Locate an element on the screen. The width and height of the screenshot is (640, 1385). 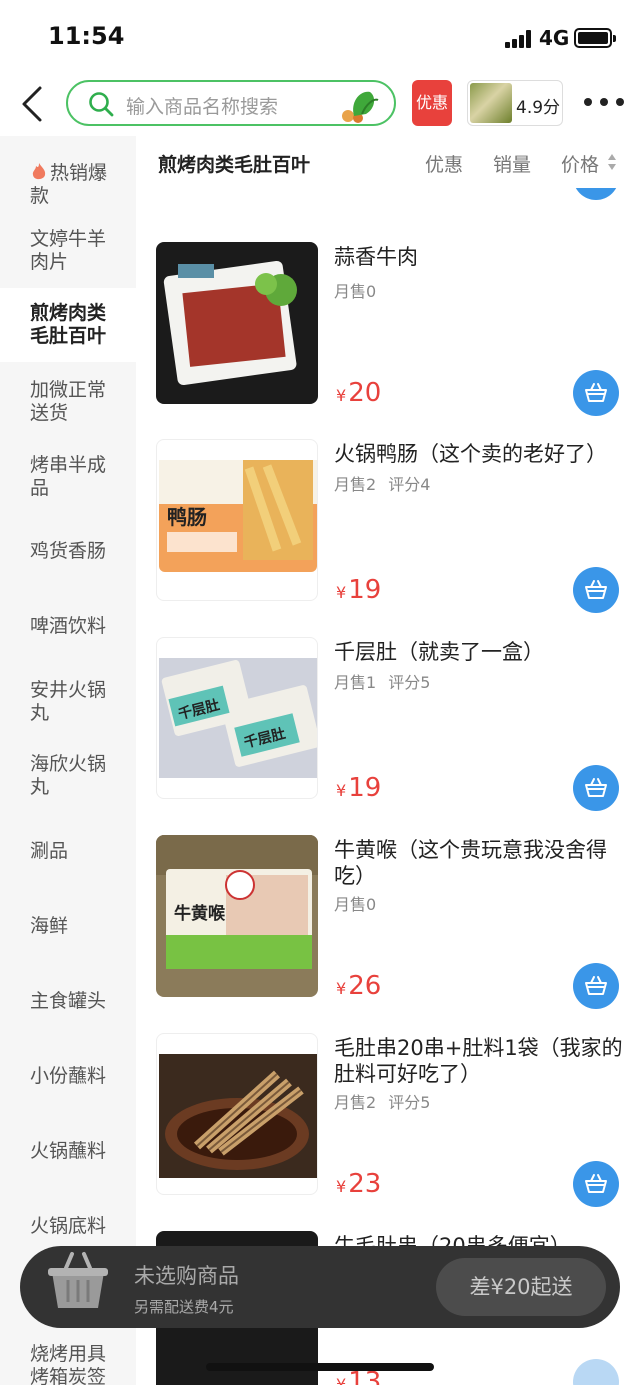
svg-text: 鸭肠 is located at coordinates (187, 517).